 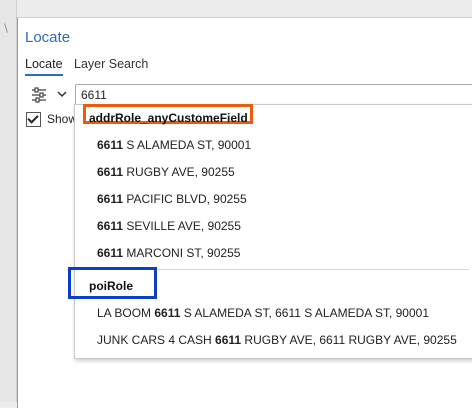 What do you see at coordinates (304, 313) in the screenshot?
I see `item-text: S ALAMEDA ST, 6611 S ALAMEDA ST, 90001` at bounding box center [304, 313].